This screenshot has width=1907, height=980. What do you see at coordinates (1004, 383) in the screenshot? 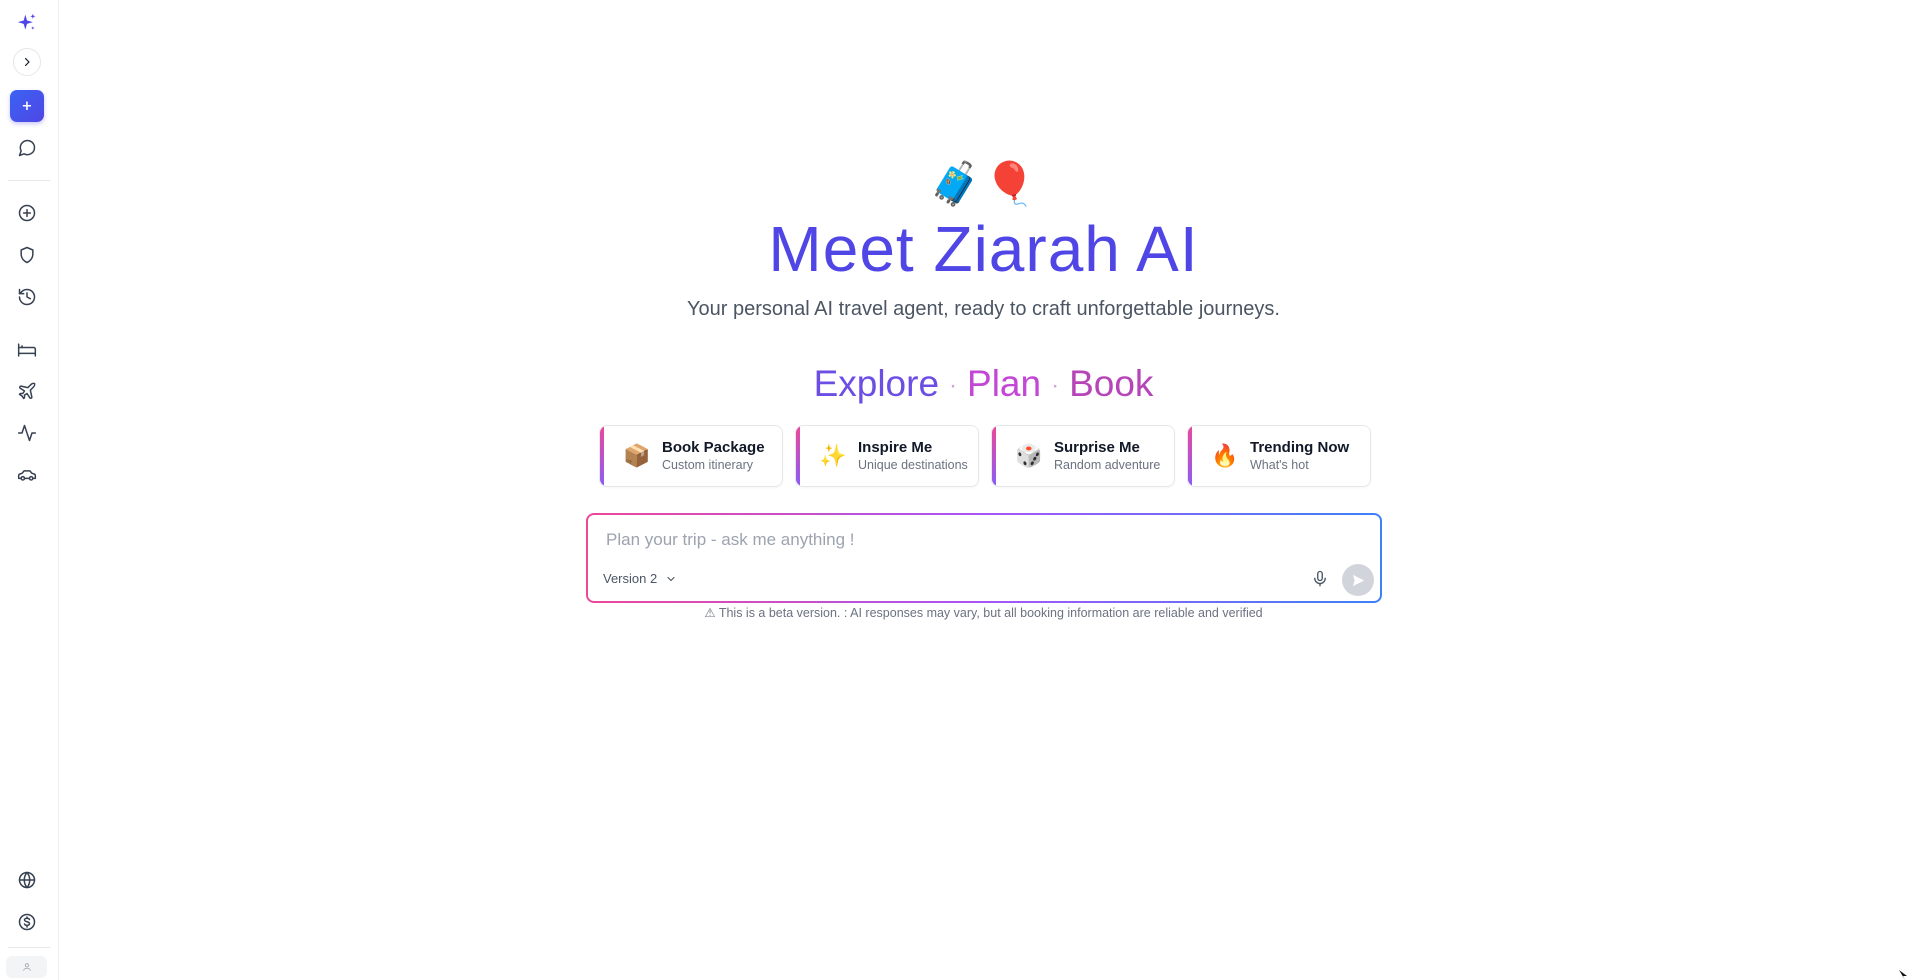
I see `tagline-plan: Plan` at bounding box center [1004, 383].